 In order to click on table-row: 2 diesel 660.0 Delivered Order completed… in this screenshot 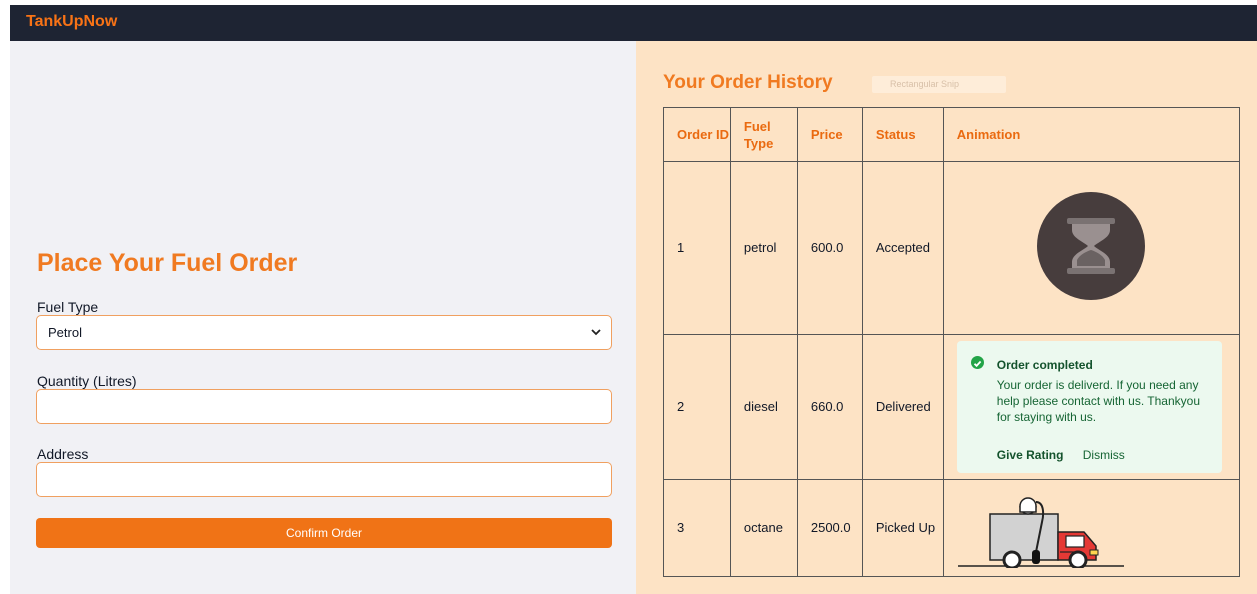, I will do `click(952, 407)`.